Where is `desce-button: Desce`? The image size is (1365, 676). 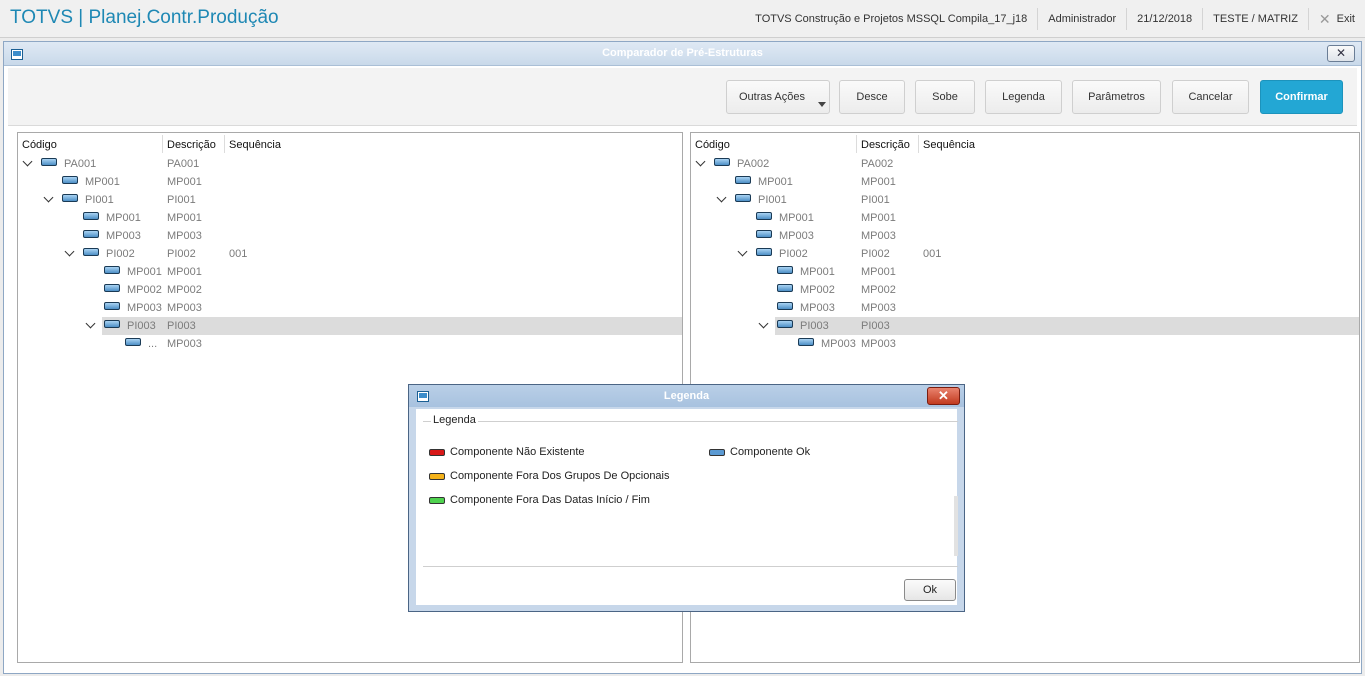
desce-button: Desce is located at coordinates (872, 97).